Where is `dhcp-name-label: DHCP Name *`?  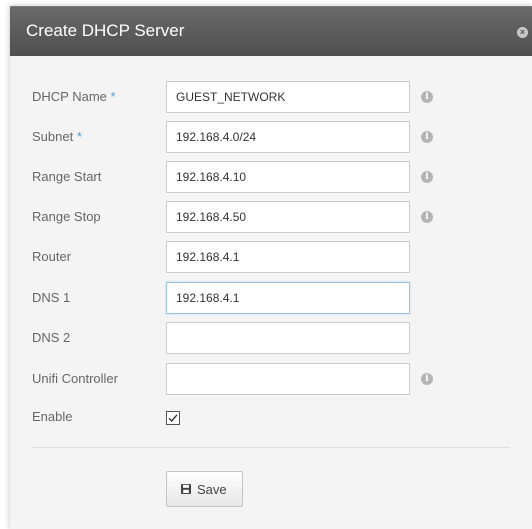 dhcp-name-label: DHCP Name * is located at coordinates (74, 96).